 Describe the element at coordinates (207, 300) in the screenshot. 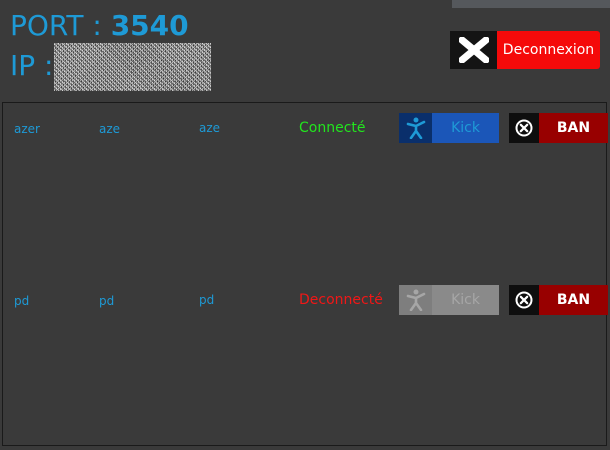

I see `player-field-3: pd` at that location.